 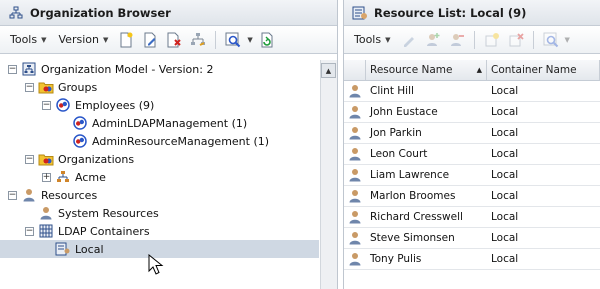 What do you see at coordinates (159, 213) in the screenshot?
I see `tree-node: System Resources` at bounding box center [159, 213].